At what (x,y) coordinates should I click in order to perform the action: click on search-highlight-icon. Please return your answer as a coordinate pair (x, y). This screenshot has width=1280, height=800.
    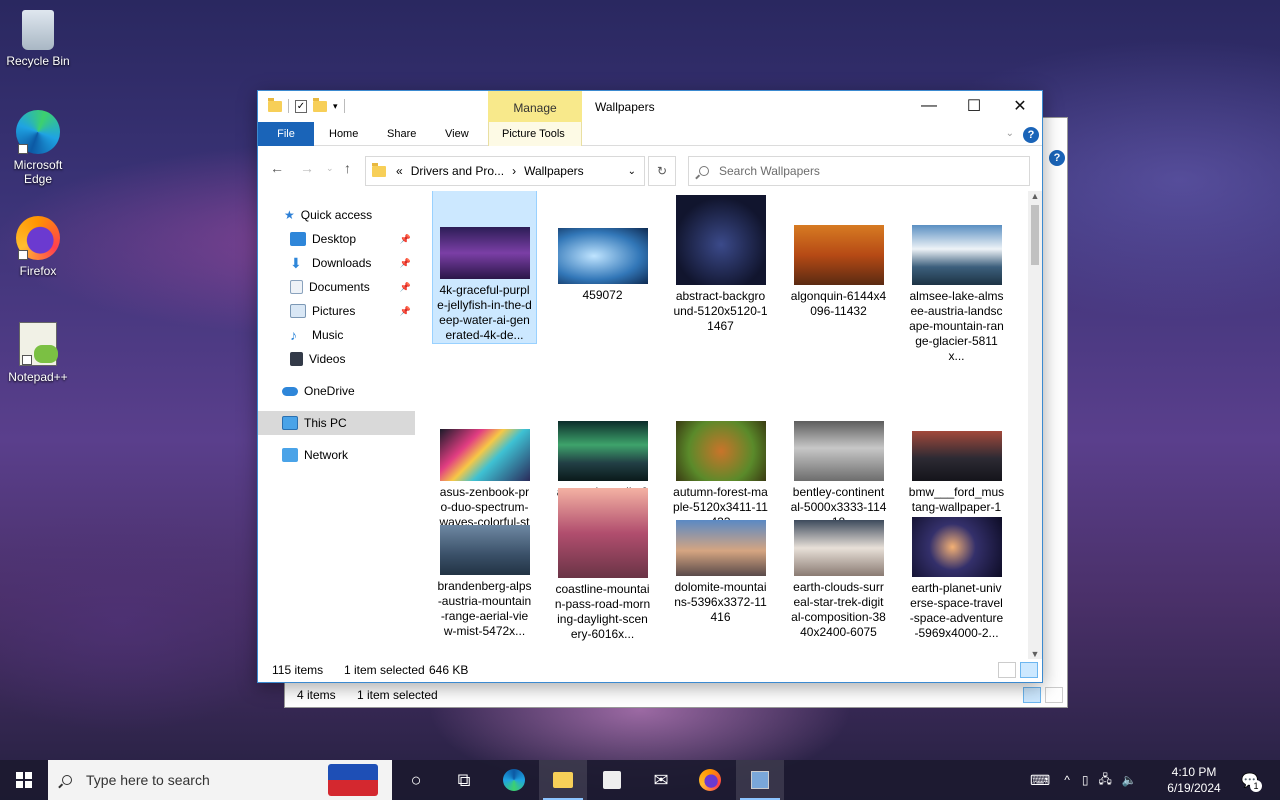
    Looking at the image, I should click on (353, 780).